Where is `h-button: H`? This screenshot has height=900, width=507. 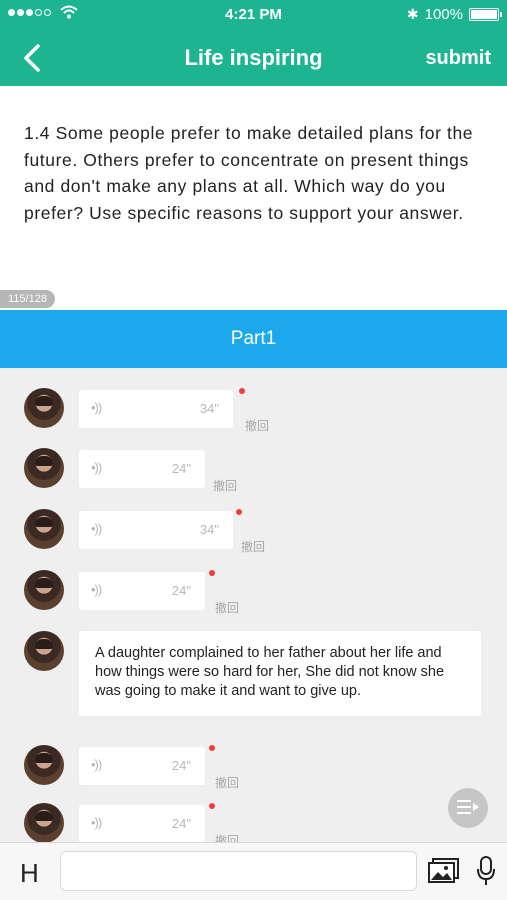 h-button: H is located at coordinates (29, 873).